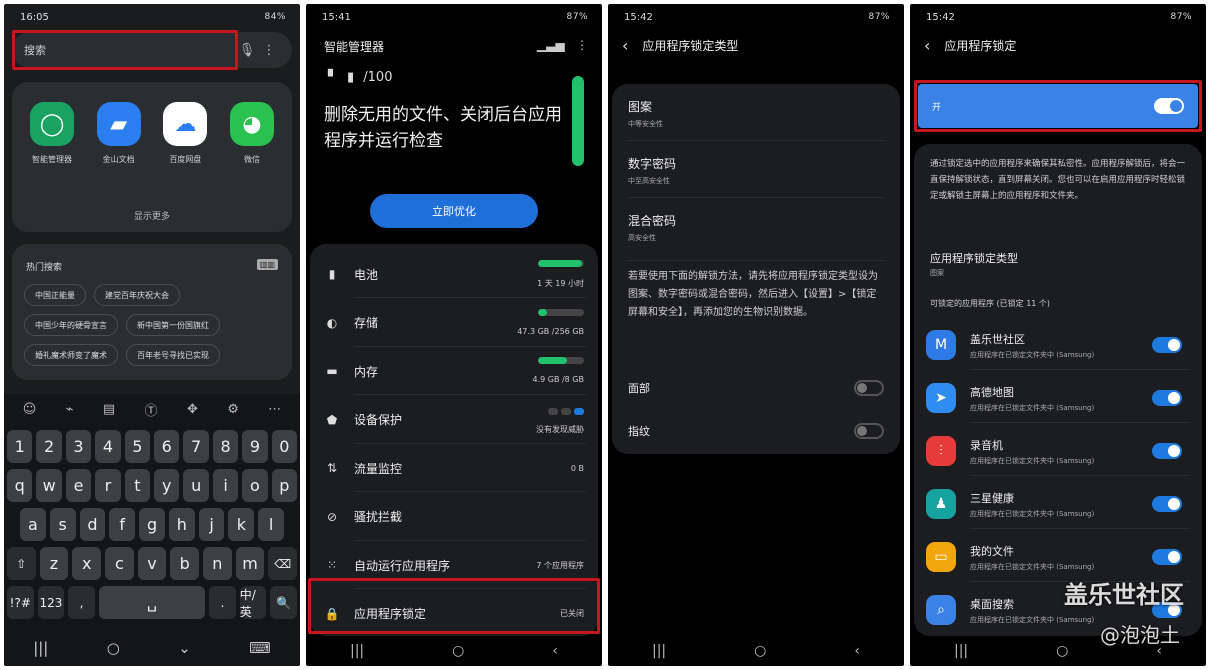  What do you see at coordinates (756, 227) in the screenshot?
I see `lock-type-option: 混合密码 高安全性` at bounding box center [756, 227].